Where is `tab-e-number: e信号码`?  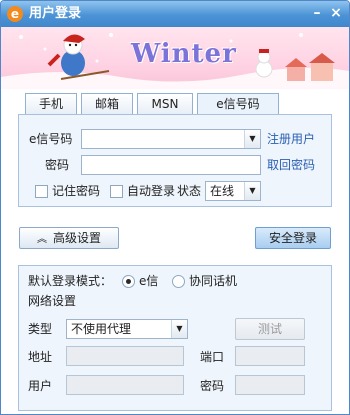
tab-e-number: e信号码 is located at coordinates (238, 104).